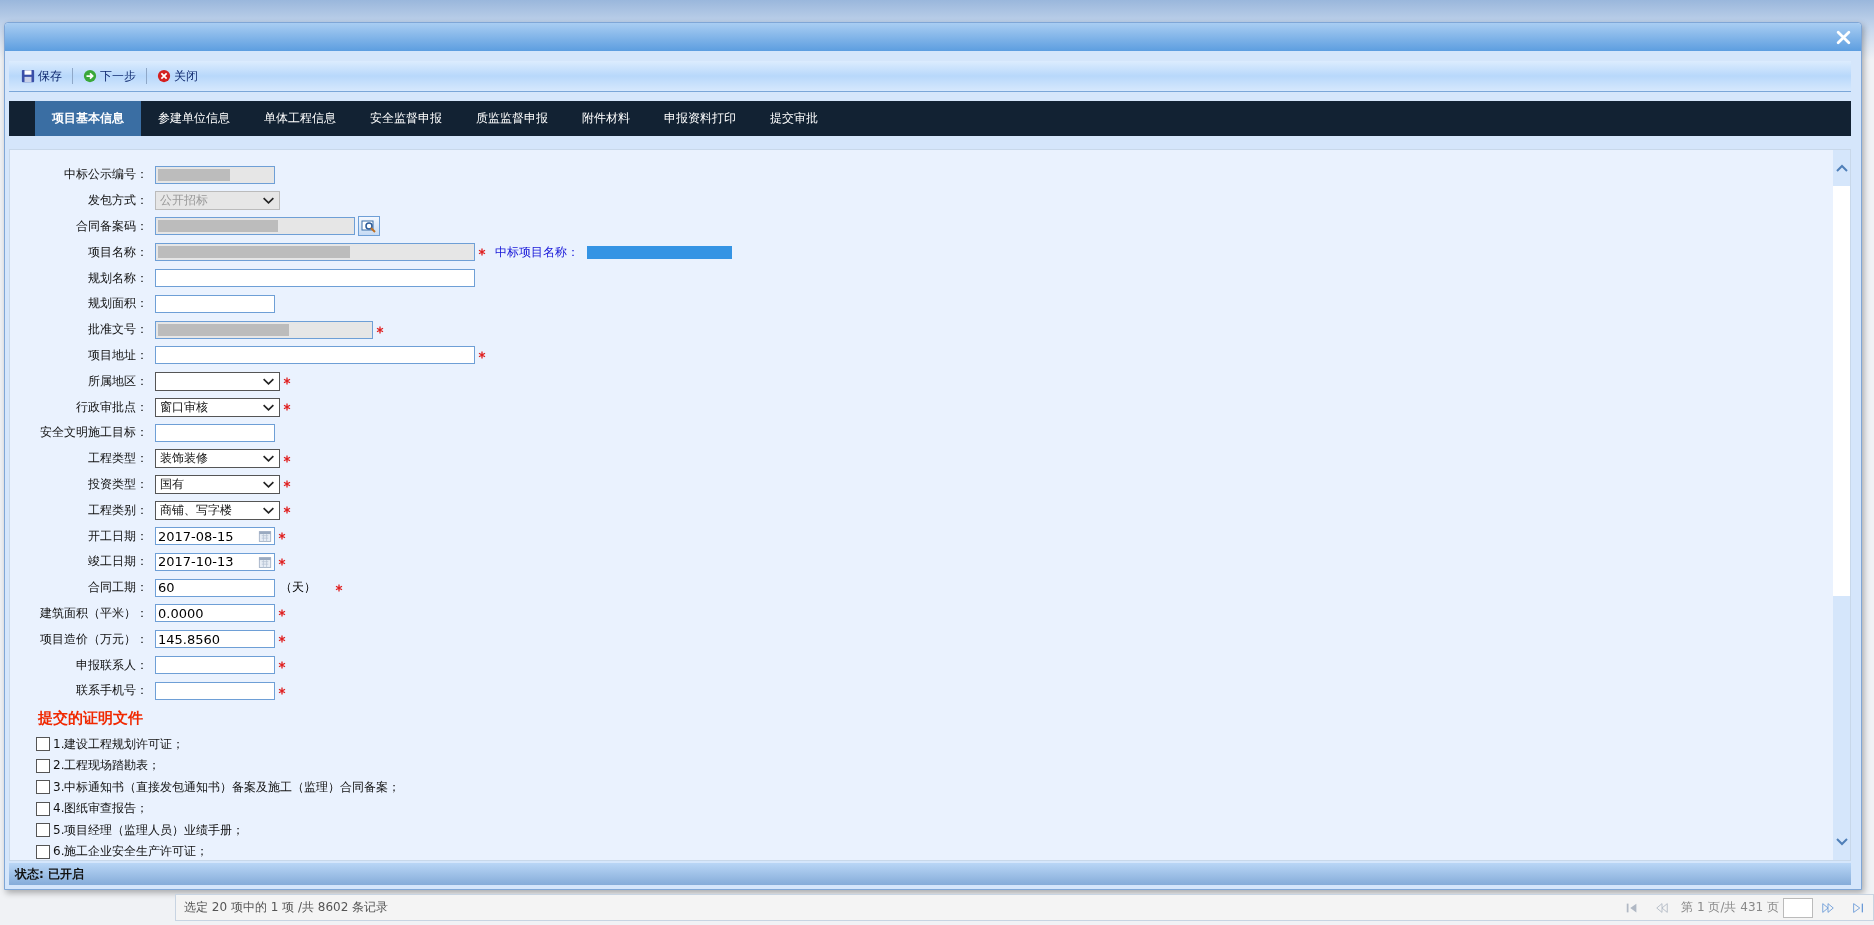 This screenshot has width=1874, height=925. Describe the element at coordinates (177, 76) in the screenshot. I see `toolbar-button: 关闭` at that location.